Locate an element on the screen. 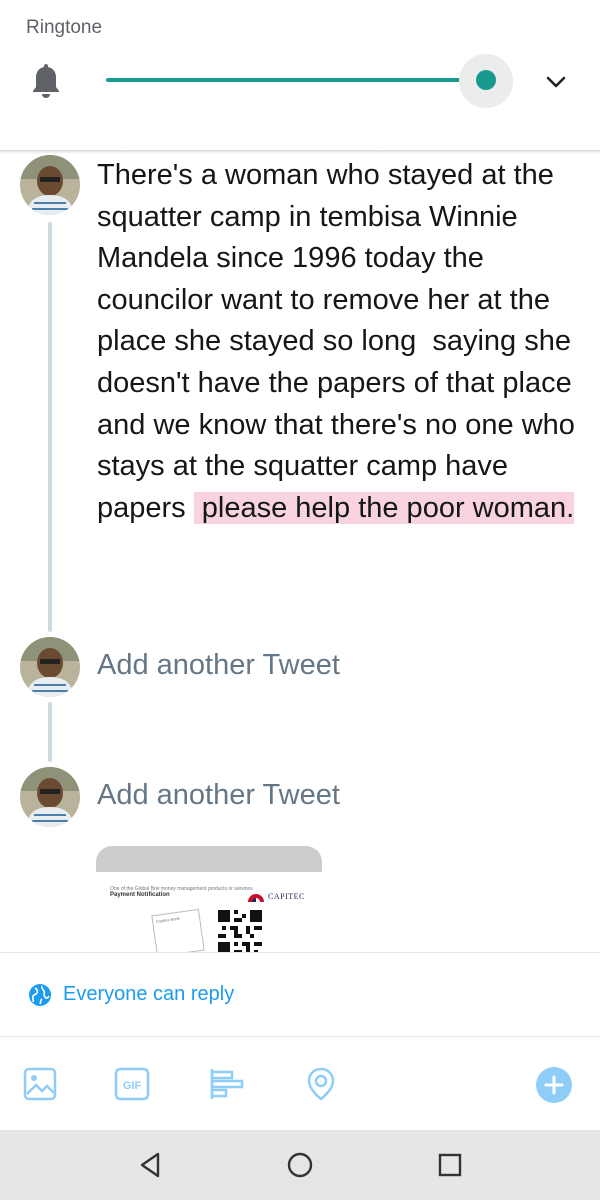 This screenshot has width=600, height=1200. add-icon is located at coordinates (554, 1085).